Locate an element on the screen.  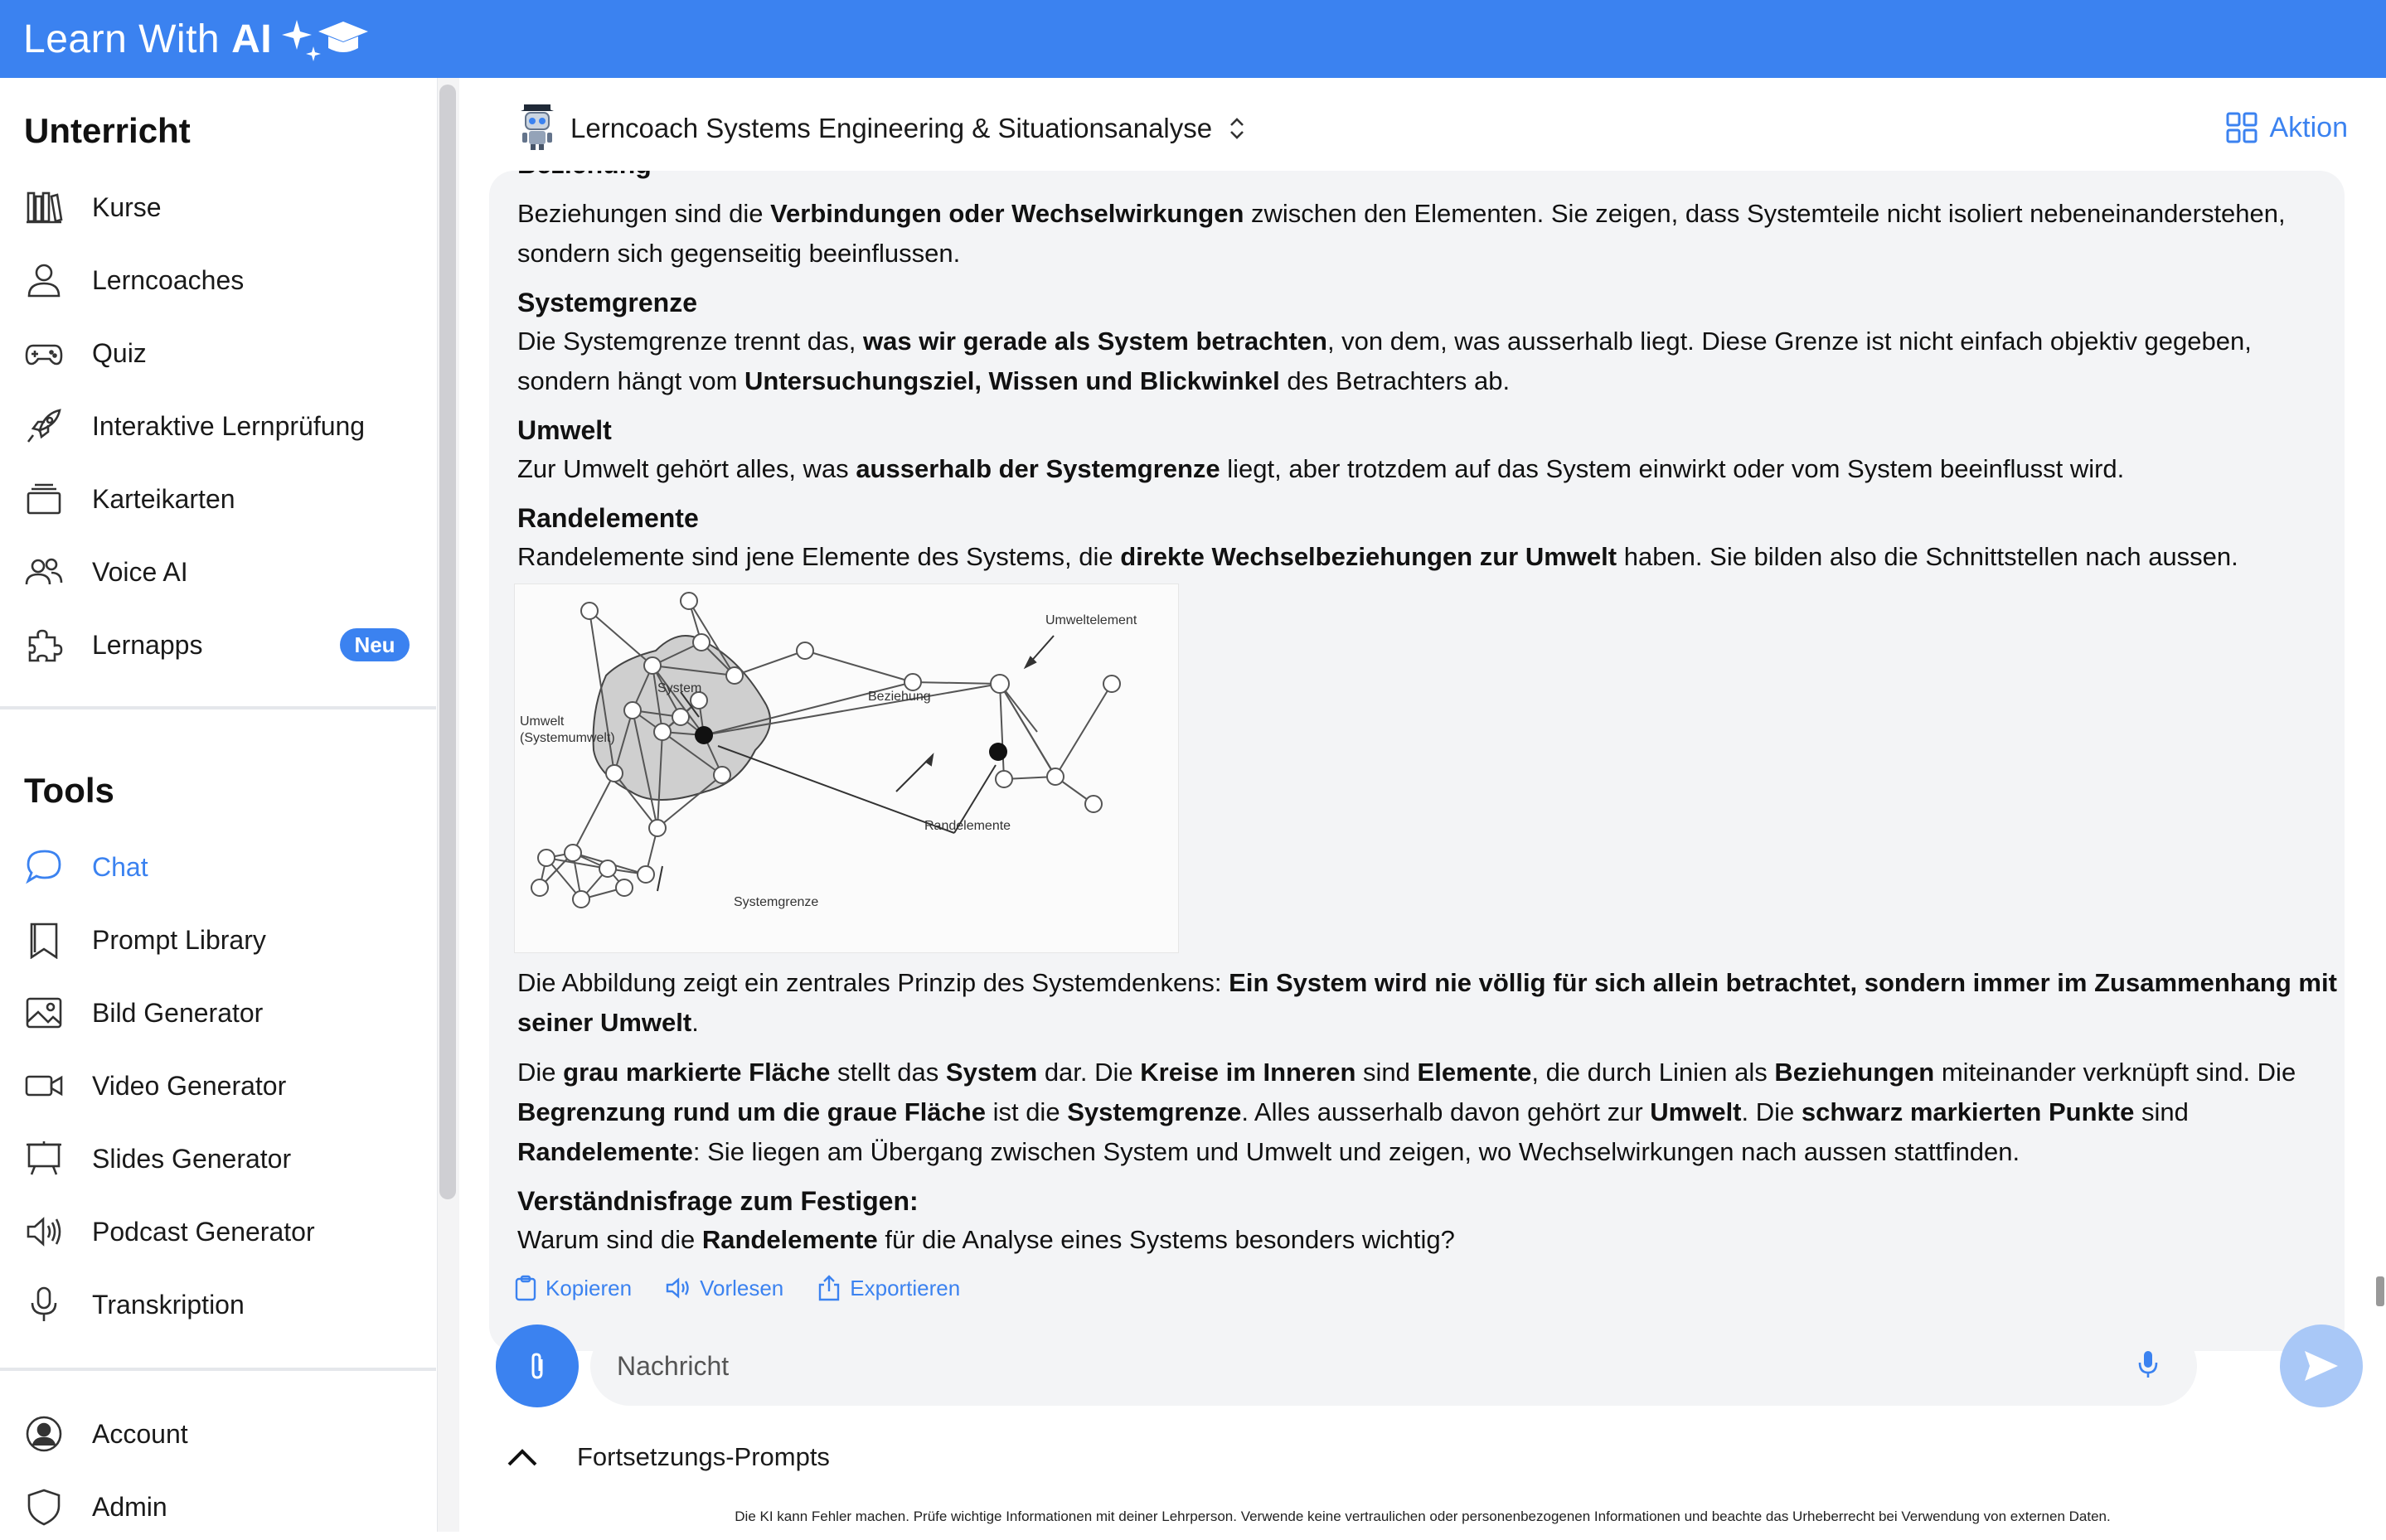
copy-label: Kopieren is located at coordinates (589, 1287).